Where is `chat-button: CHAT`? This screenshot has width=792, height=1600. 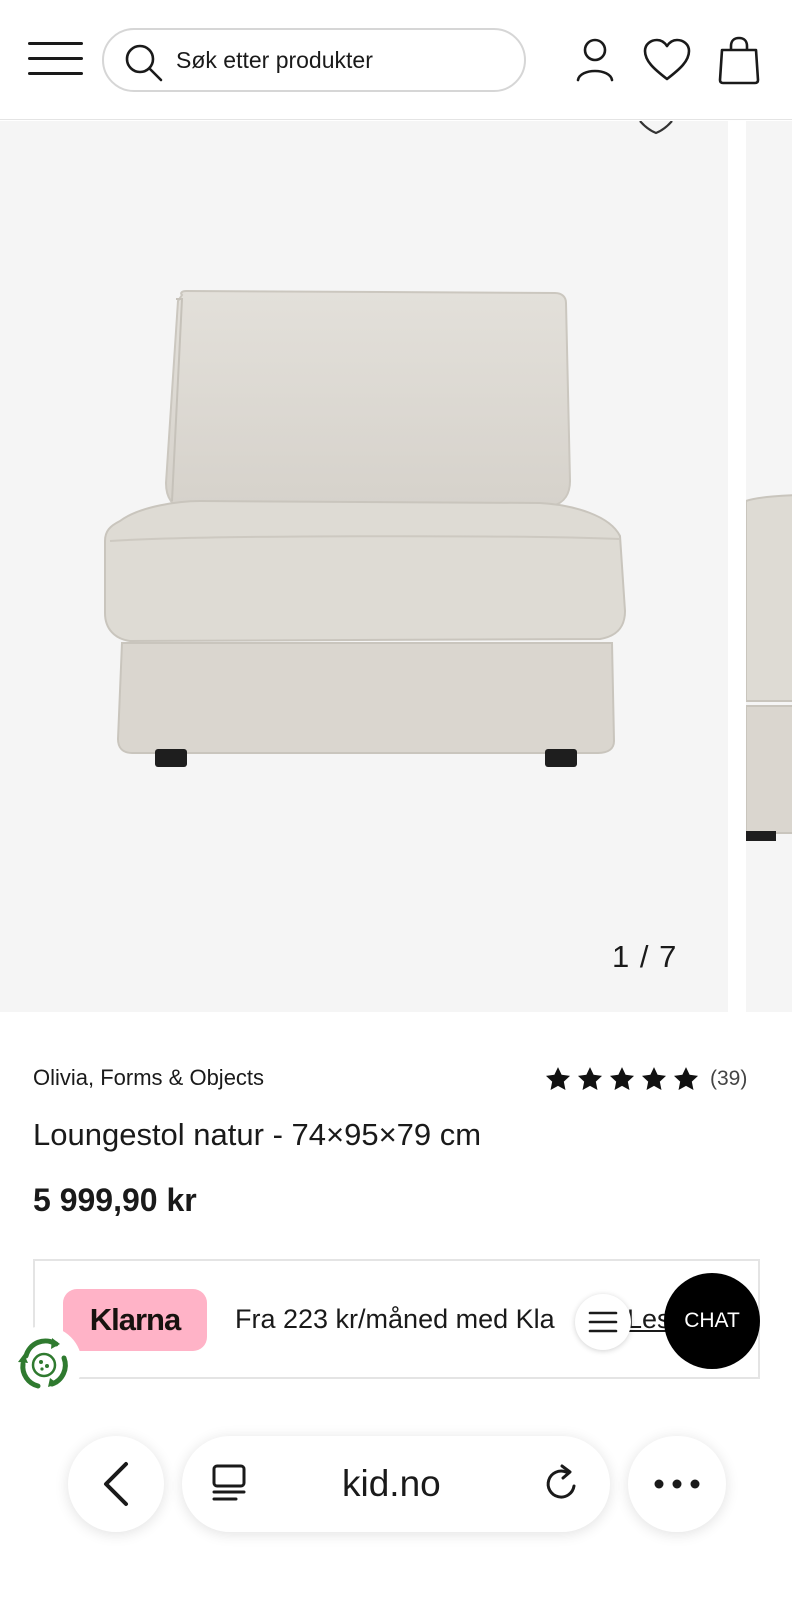 chat-button: CHAT is located at coordinates (712, 1321).